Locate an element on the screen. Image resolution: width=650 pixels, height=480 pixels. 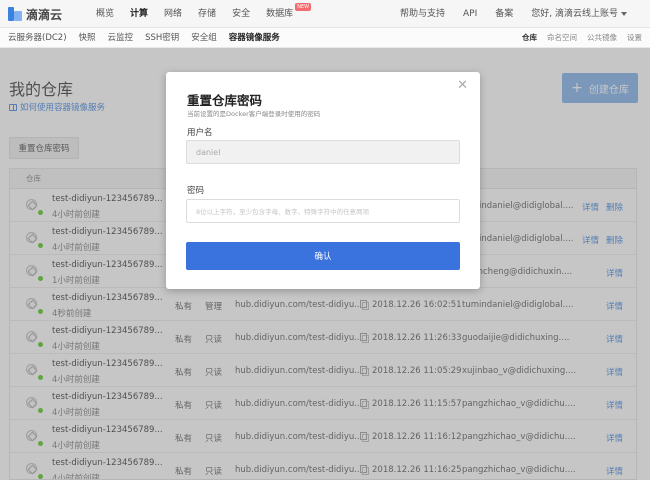
brand-name: 滴滴云 is located at coordinates (44, 14).